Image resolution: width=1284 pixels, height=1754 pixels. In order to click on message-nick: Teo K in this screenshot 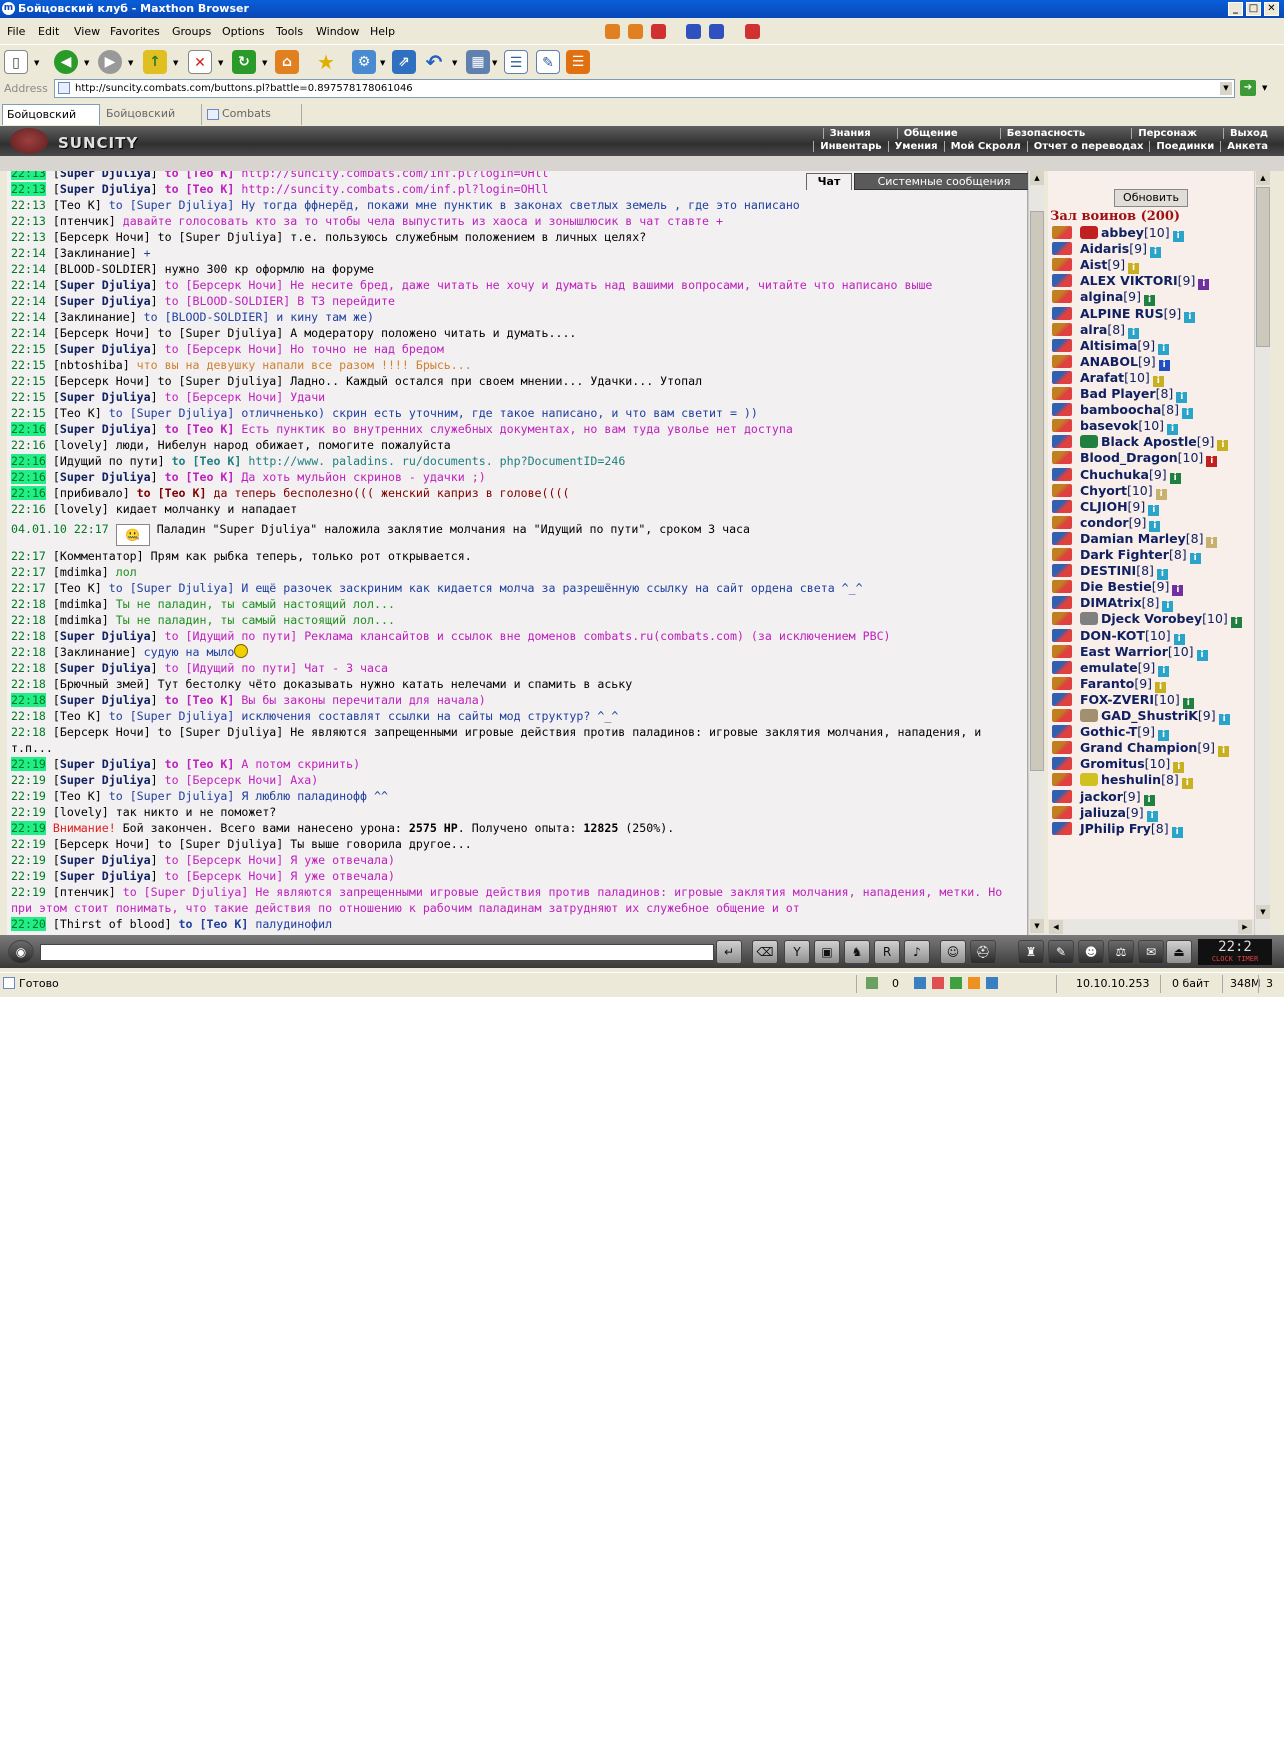, I will do `click(77, 413)`.